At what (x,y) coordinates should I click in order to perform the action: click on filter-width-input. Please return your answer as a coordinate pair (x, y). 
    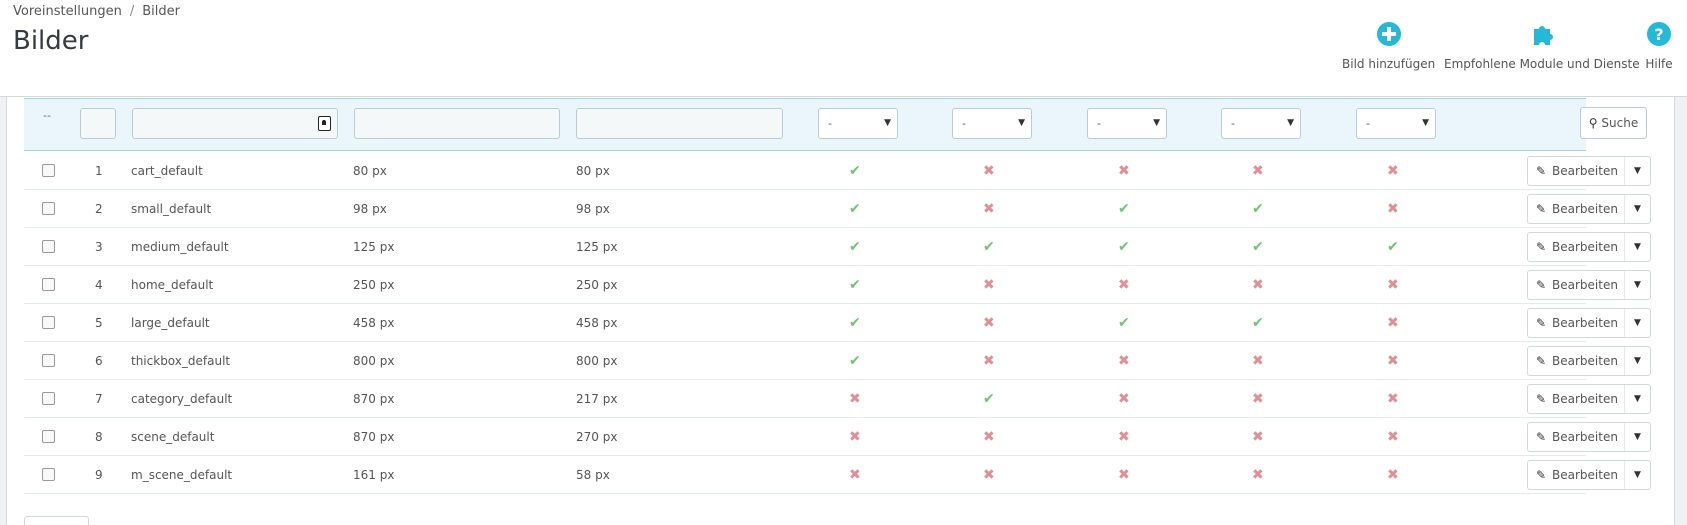
    Looking at the image, I should click on (457, 123).